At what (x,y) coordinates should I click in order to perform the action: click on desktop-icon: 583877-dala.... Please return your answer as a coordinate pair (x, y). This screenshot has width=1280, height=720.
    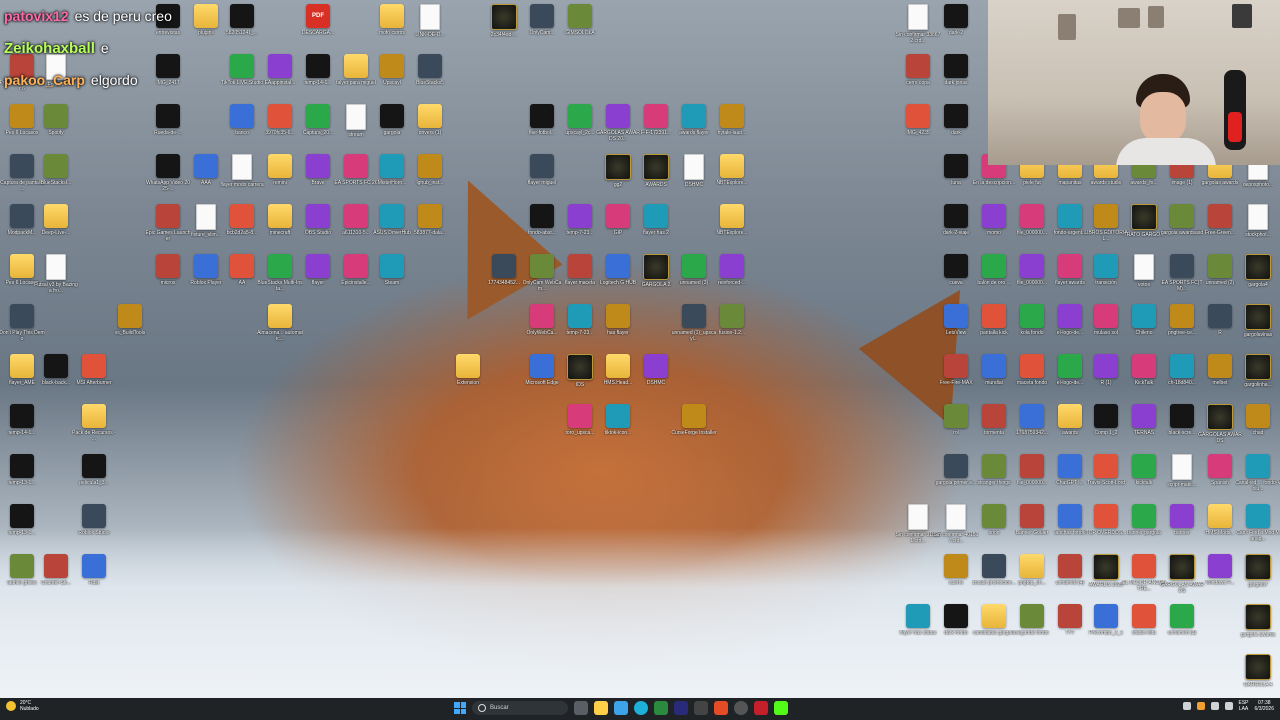
    Looking at the image, I should click on (430, 229).